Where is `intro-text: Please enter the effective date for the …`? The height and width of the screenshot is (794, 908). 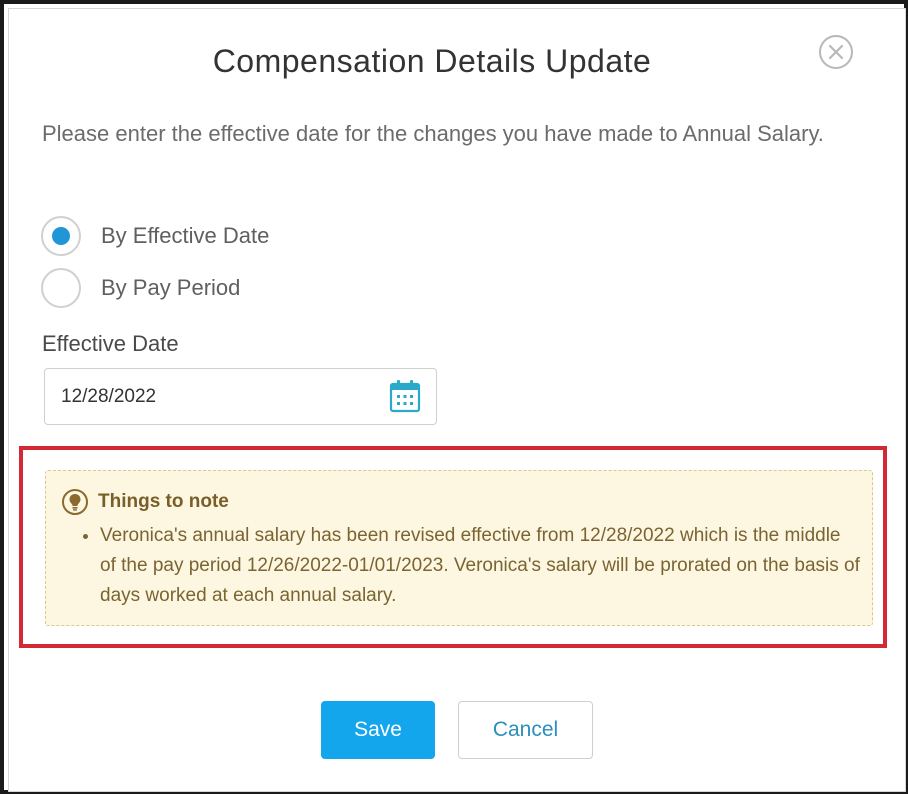
intro-text: Please enter the effective date for the … is located at coordinates (433, 133).